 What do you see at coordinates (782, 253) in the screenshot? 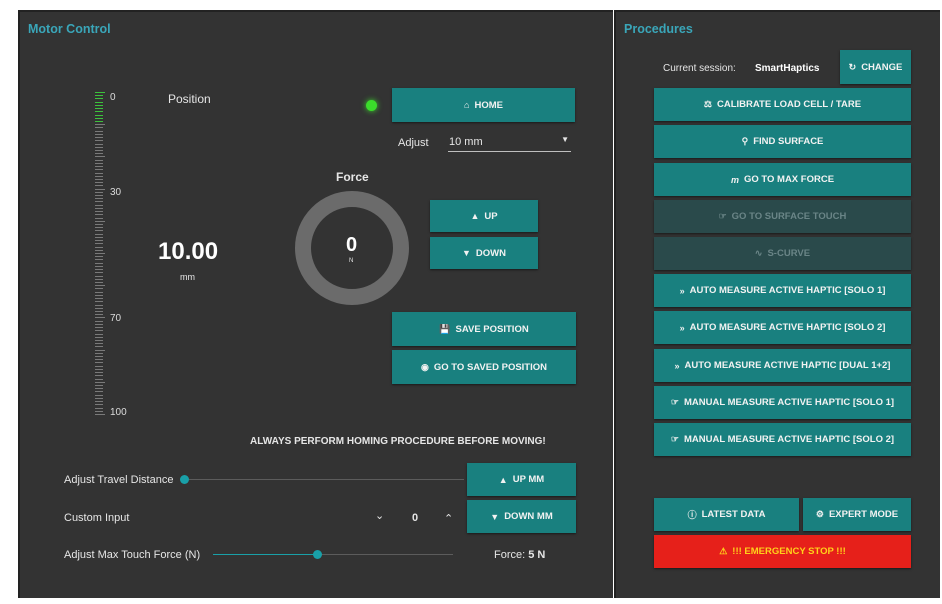
I see `s-curve-button: ∿ S-CURVE` at bounding box center [782, 253].